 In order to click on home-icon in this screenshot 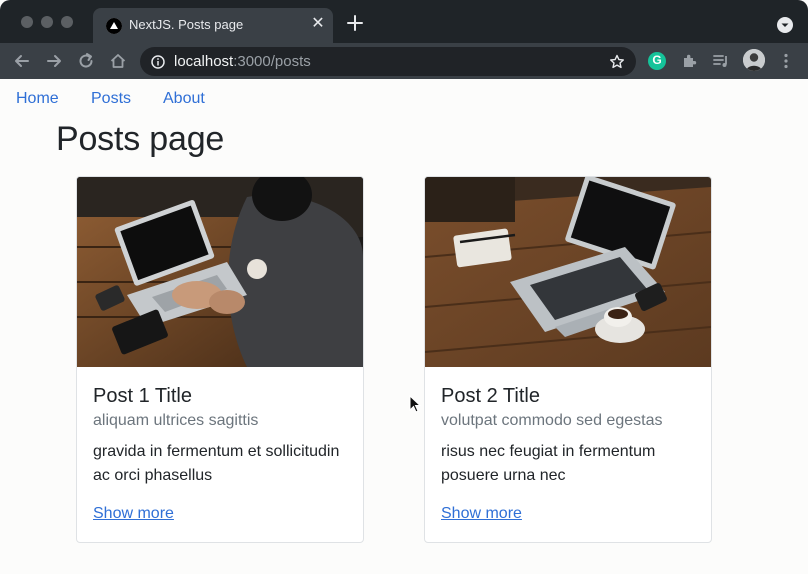, I will do `click(118, 61)`.